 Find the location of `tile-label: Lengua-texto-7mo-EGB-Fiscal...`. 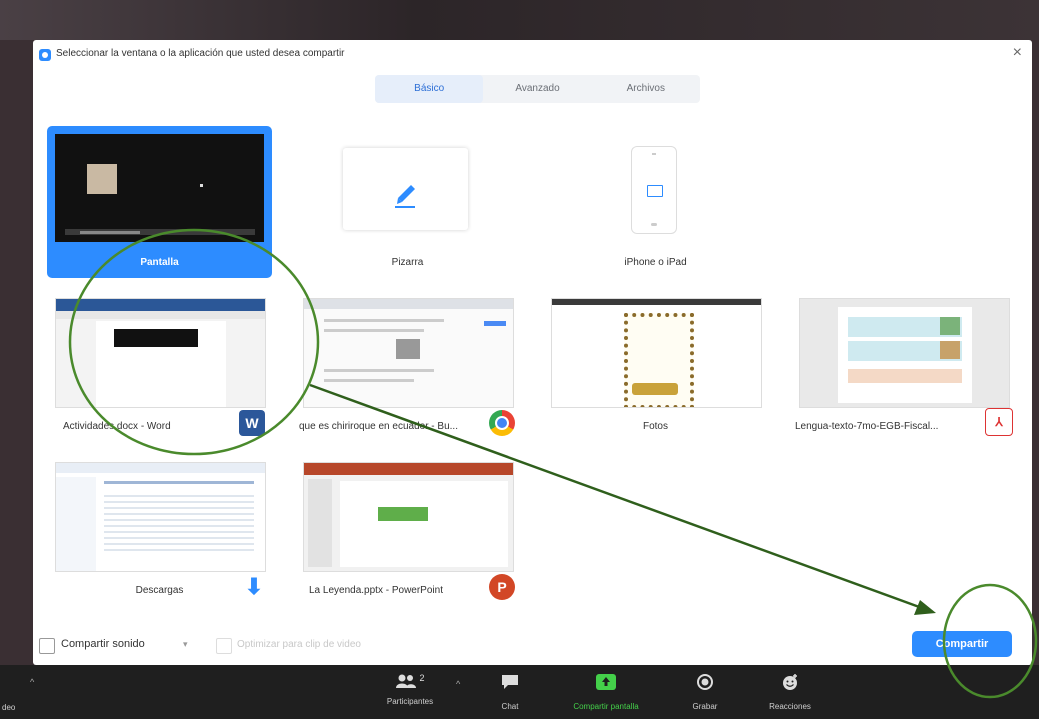

tile-label: Lengua-texto-7mo-EGB-Fiscal... is located at coordinates (867, 426).